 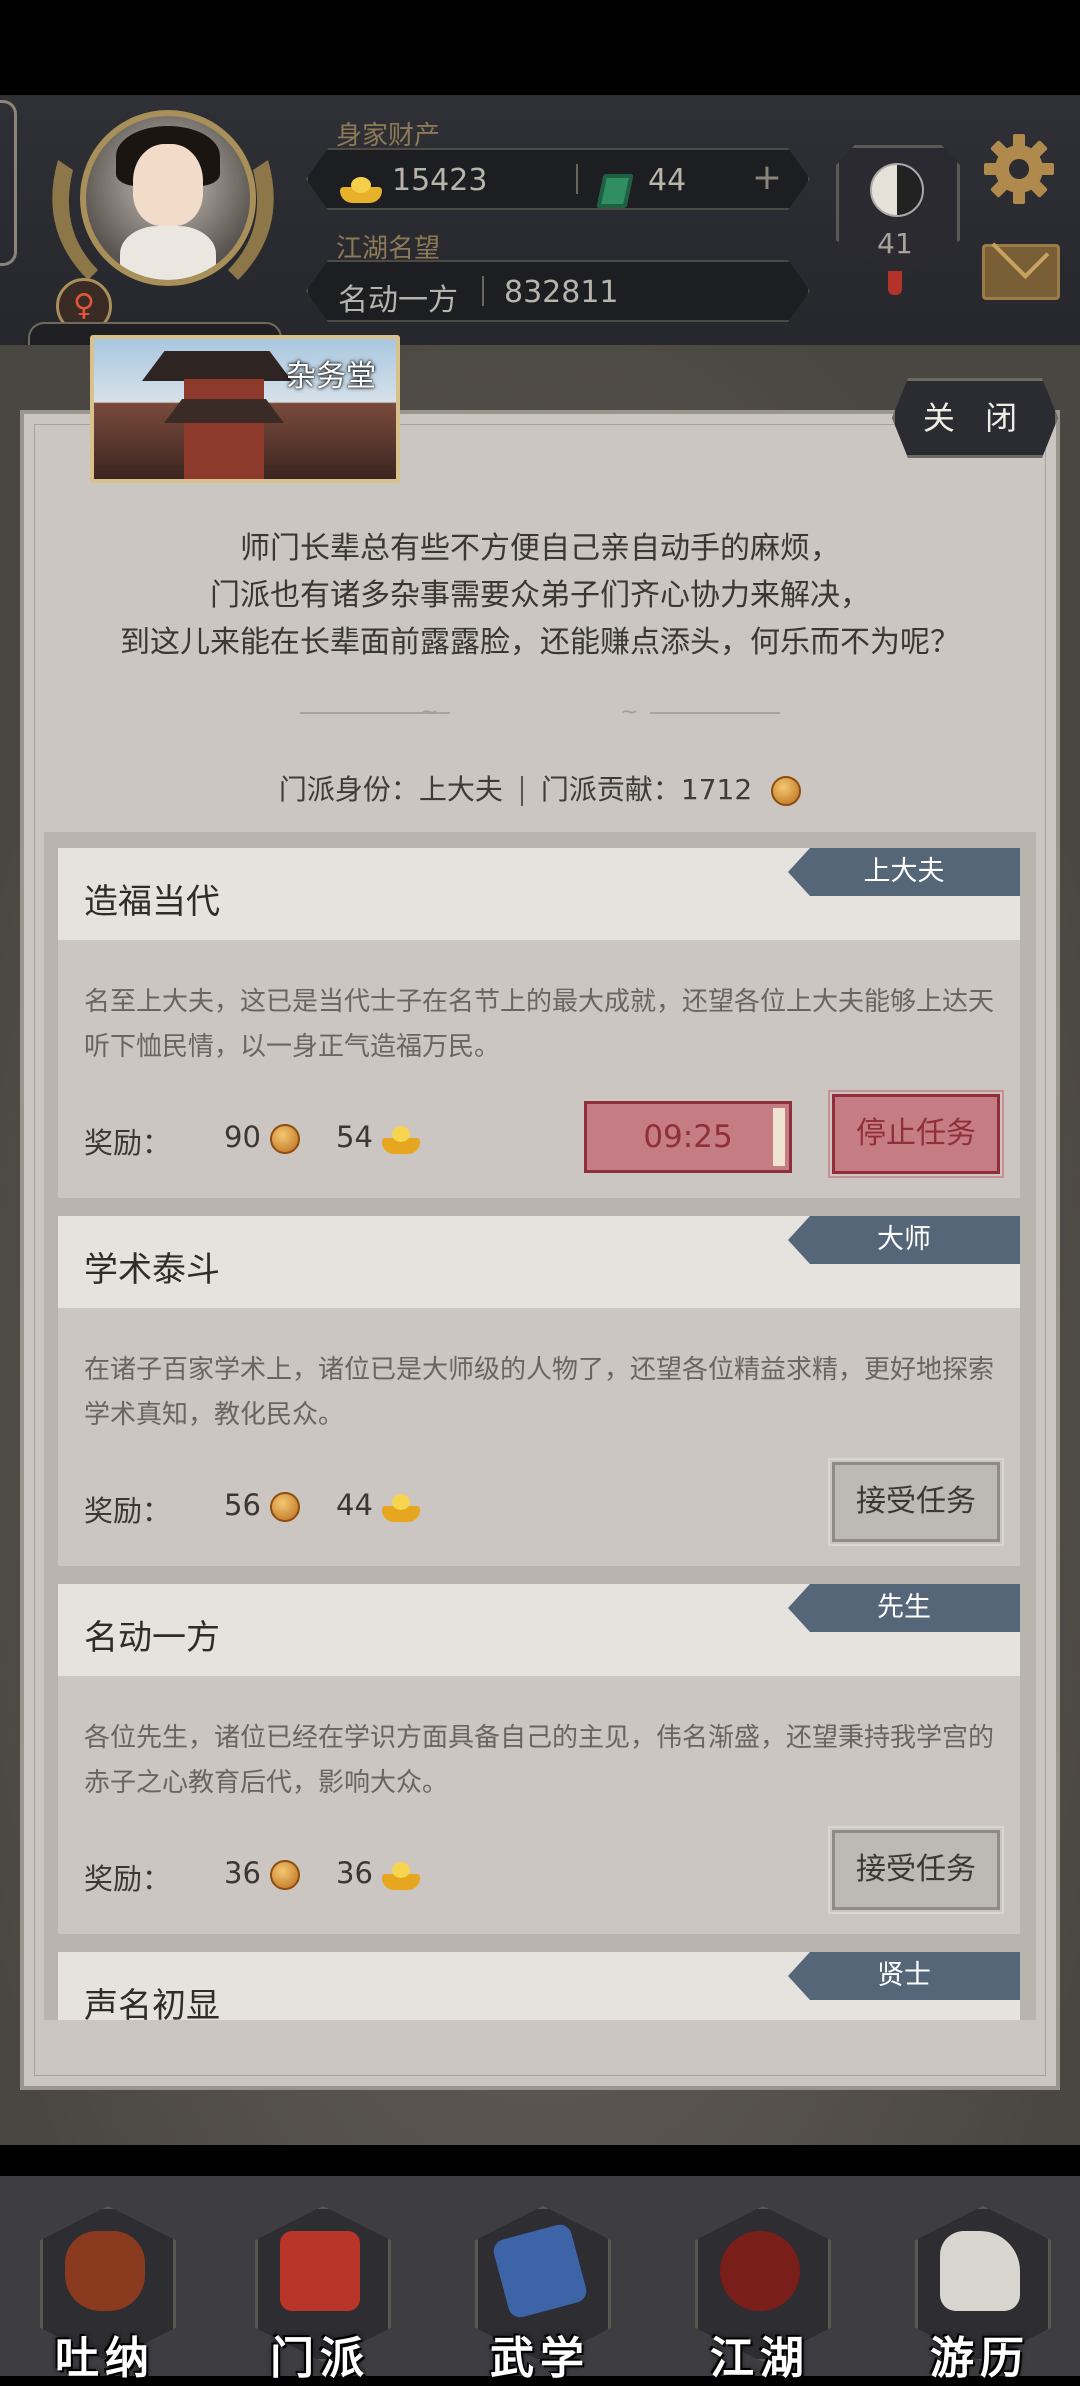 What do you see at coordinates (904, 1608) in the screenshot?
I see `rank-tag: 先生` at bounding box center [904, 1608].